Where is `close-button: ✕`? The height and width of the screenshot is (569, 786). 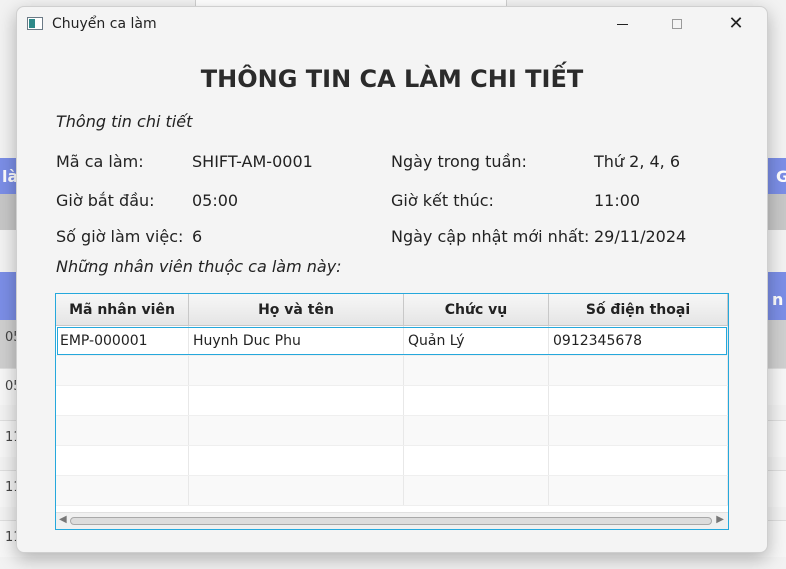 close-button: ✕ is located at coordinates (736, 24).